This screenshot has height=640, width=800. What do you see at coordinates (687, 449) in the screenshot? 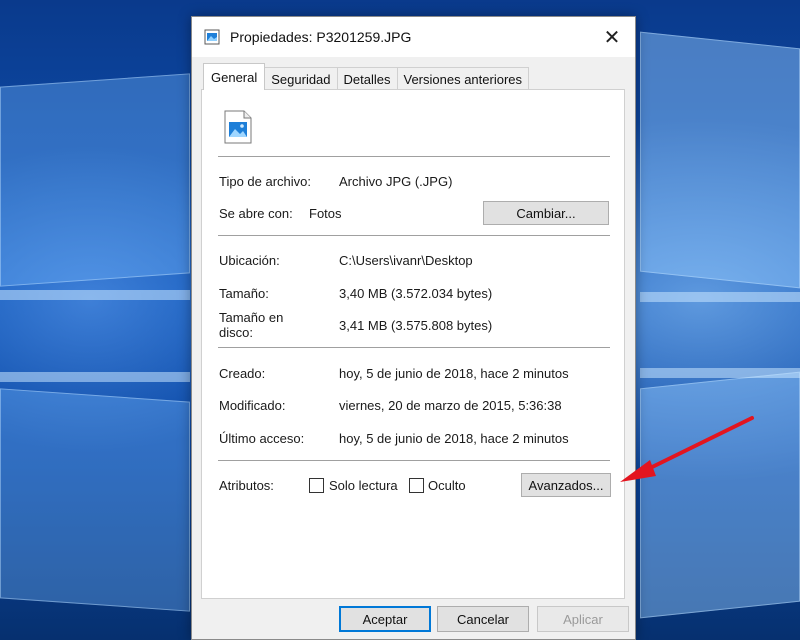
I see `red-arrow-icon` at bounding box center [687, 449].